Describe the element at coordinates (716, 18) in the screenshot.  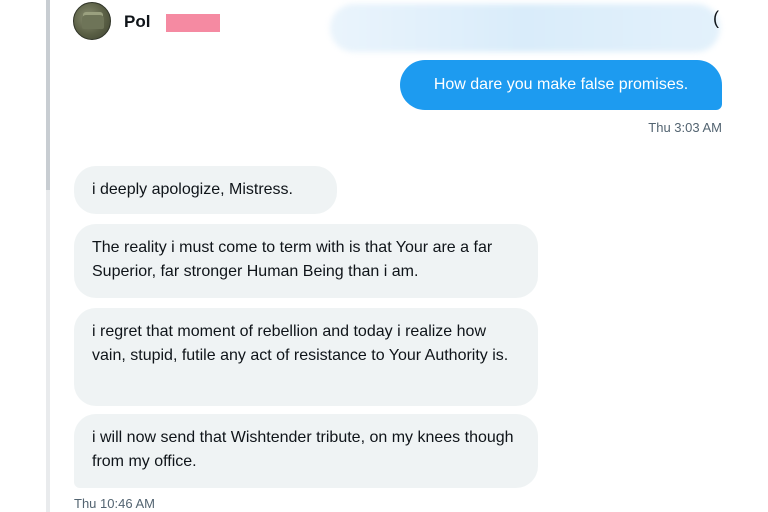
I see `circle-icon: (` at that location.